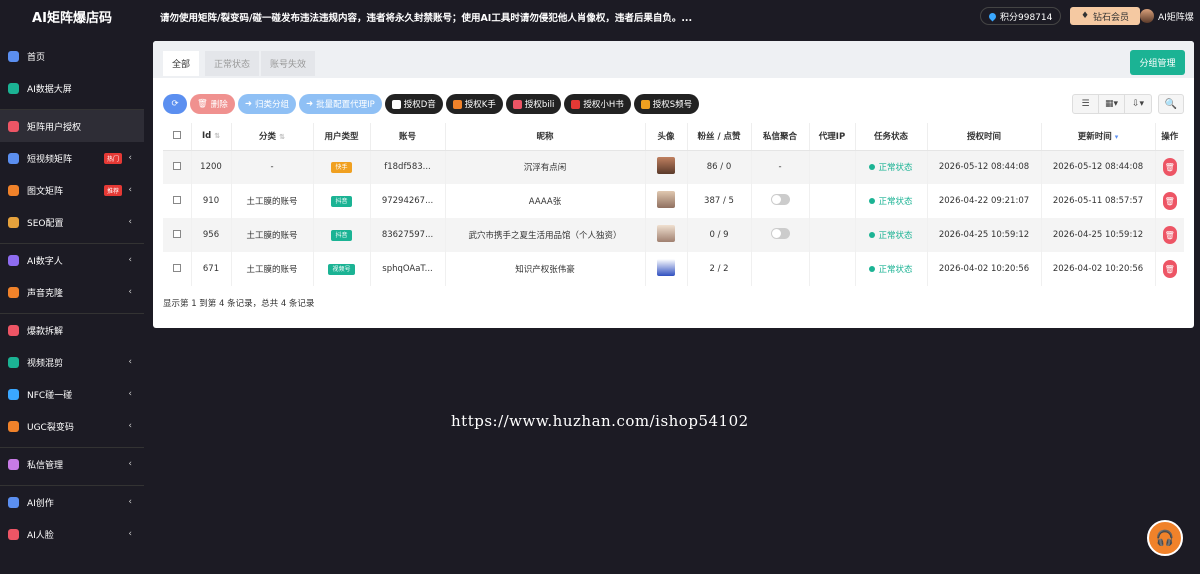  What do you see at coordinates (1165, 538) in the screenshot?
I see `support-headset-icon: 🎧` at bounding box center [1165, 538].